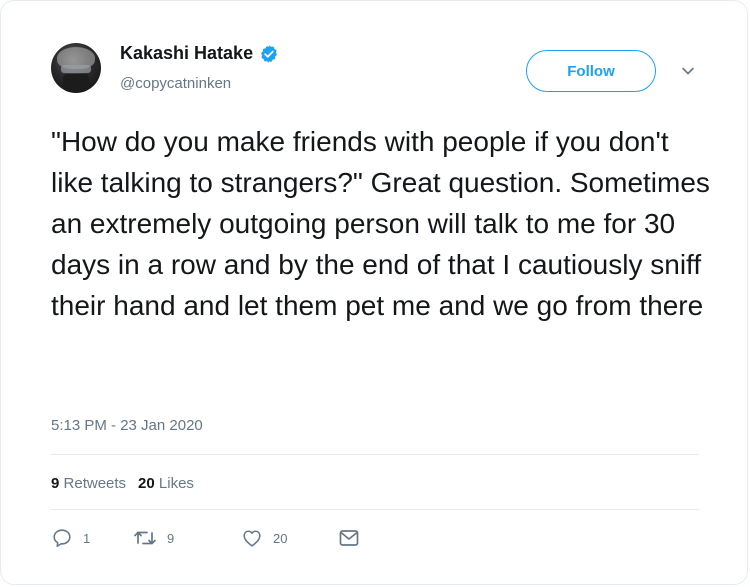  I want to click on author-name-row: Kakashi Hatake, so click(199, 53).